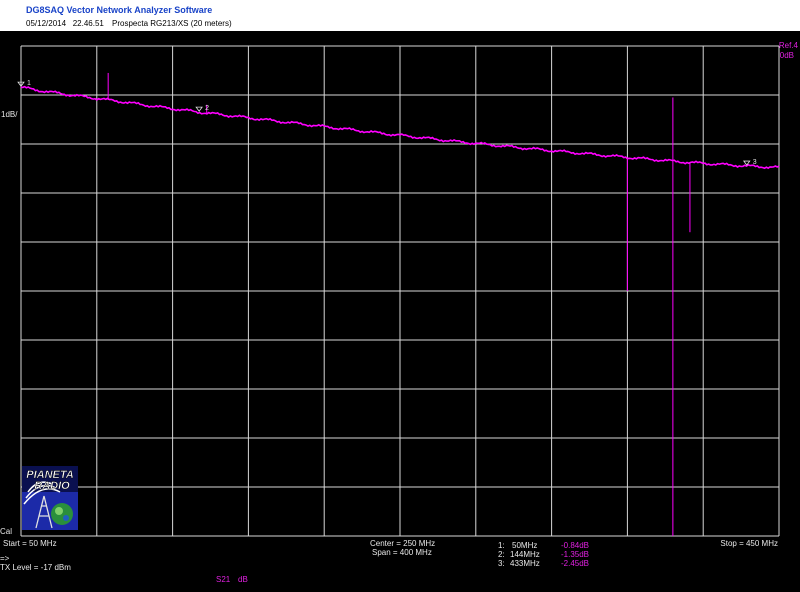  I want to click on planeta-radio-logo: PIANETA RADIO, so click(50, 498).